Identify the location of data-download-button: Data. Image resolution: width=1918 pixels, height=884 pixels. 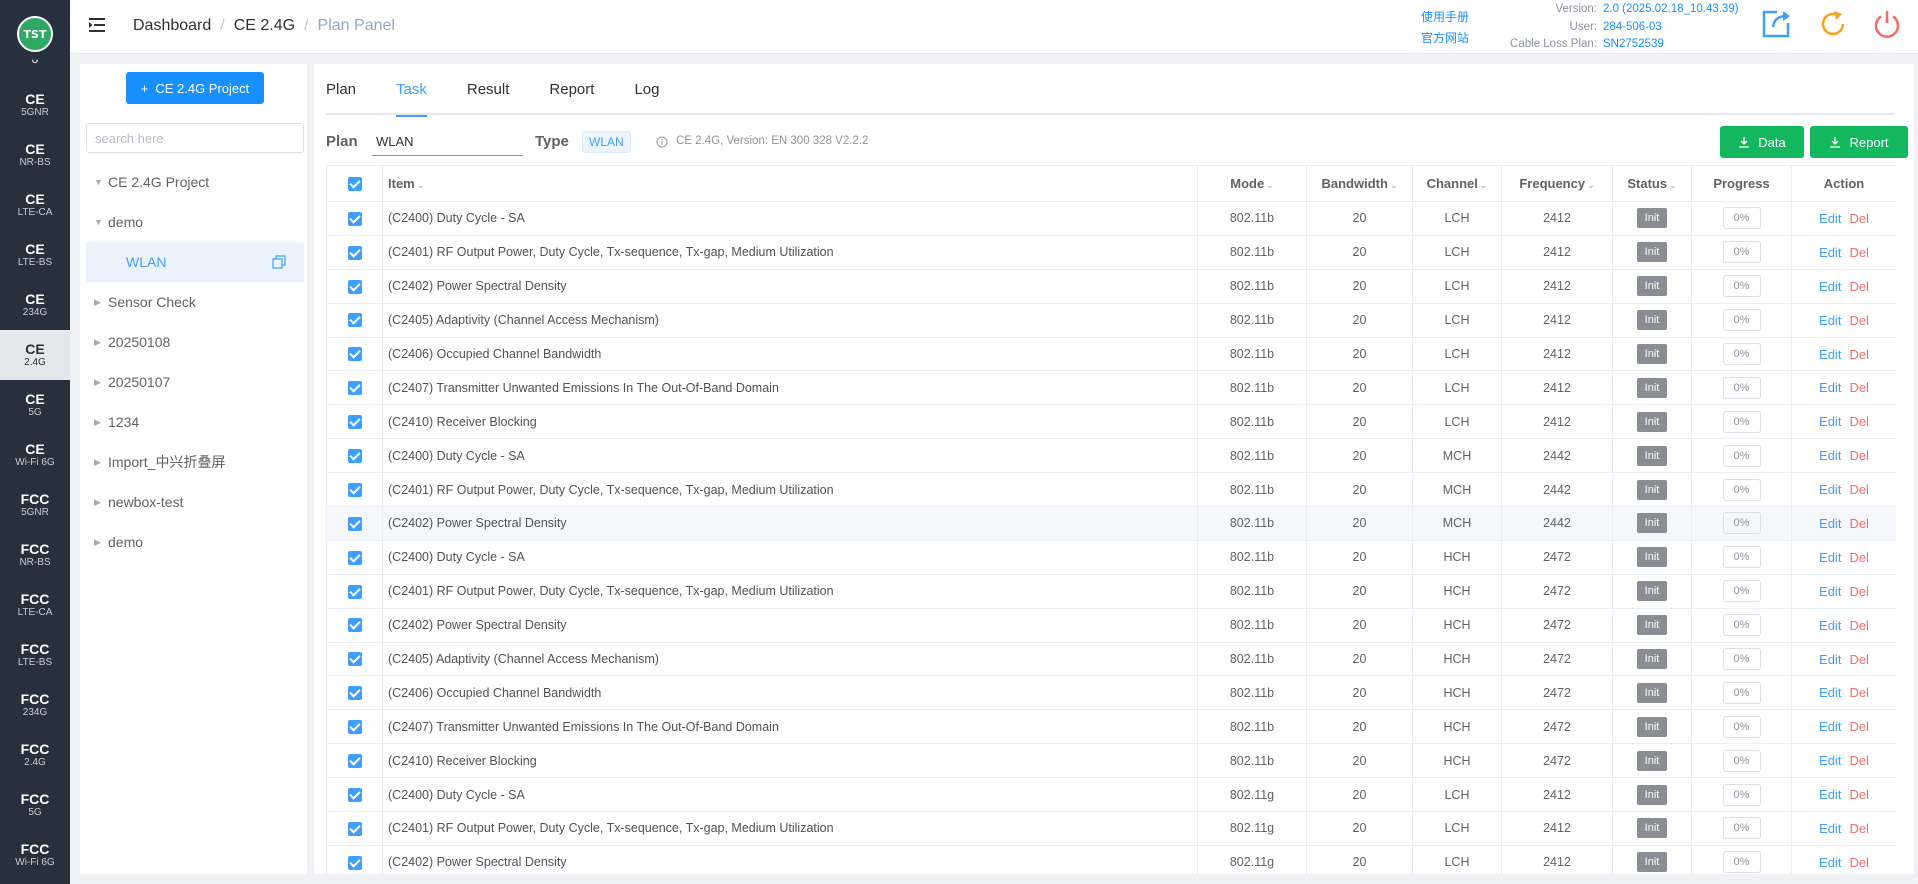
(1762, 142).